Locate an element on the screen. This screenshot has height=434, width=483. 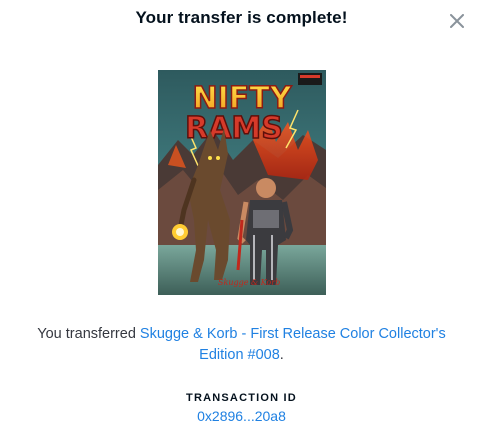
artwork-signature: Skugge & Korb is located at coordinates (249, 282).